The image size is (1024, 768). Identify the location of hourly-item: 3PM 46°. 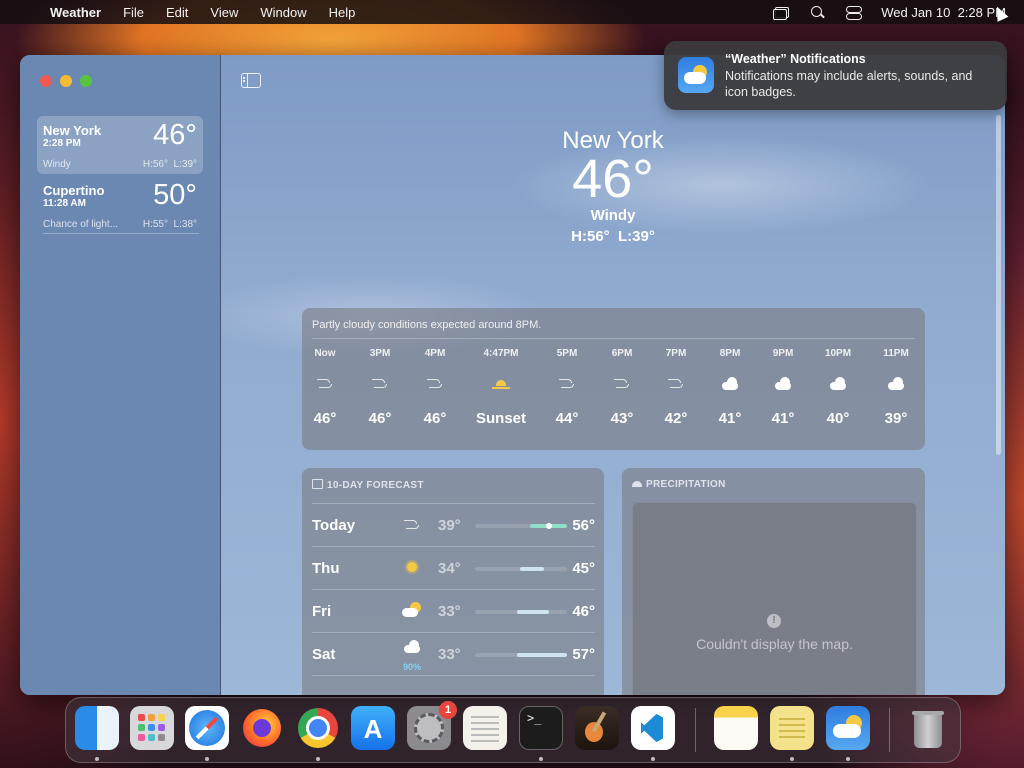
(380, 387).